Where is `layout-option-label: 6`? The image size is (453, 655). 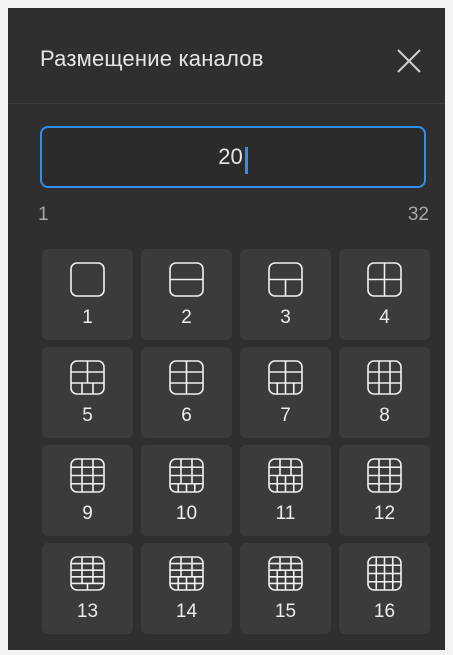
layout-option-label: 6 is located at coordinates (186, 415).